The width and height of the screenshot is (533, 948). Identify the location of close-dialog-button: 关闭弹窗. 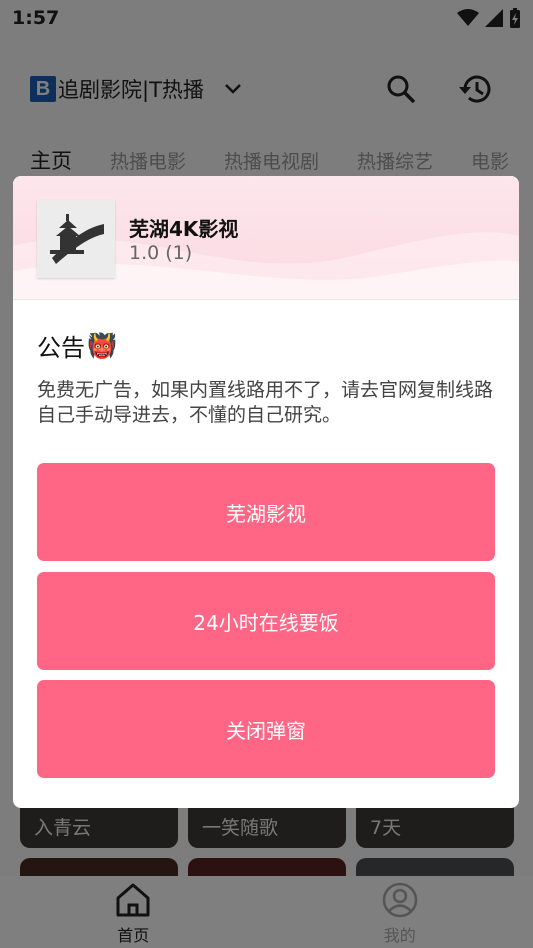
(266, 729).